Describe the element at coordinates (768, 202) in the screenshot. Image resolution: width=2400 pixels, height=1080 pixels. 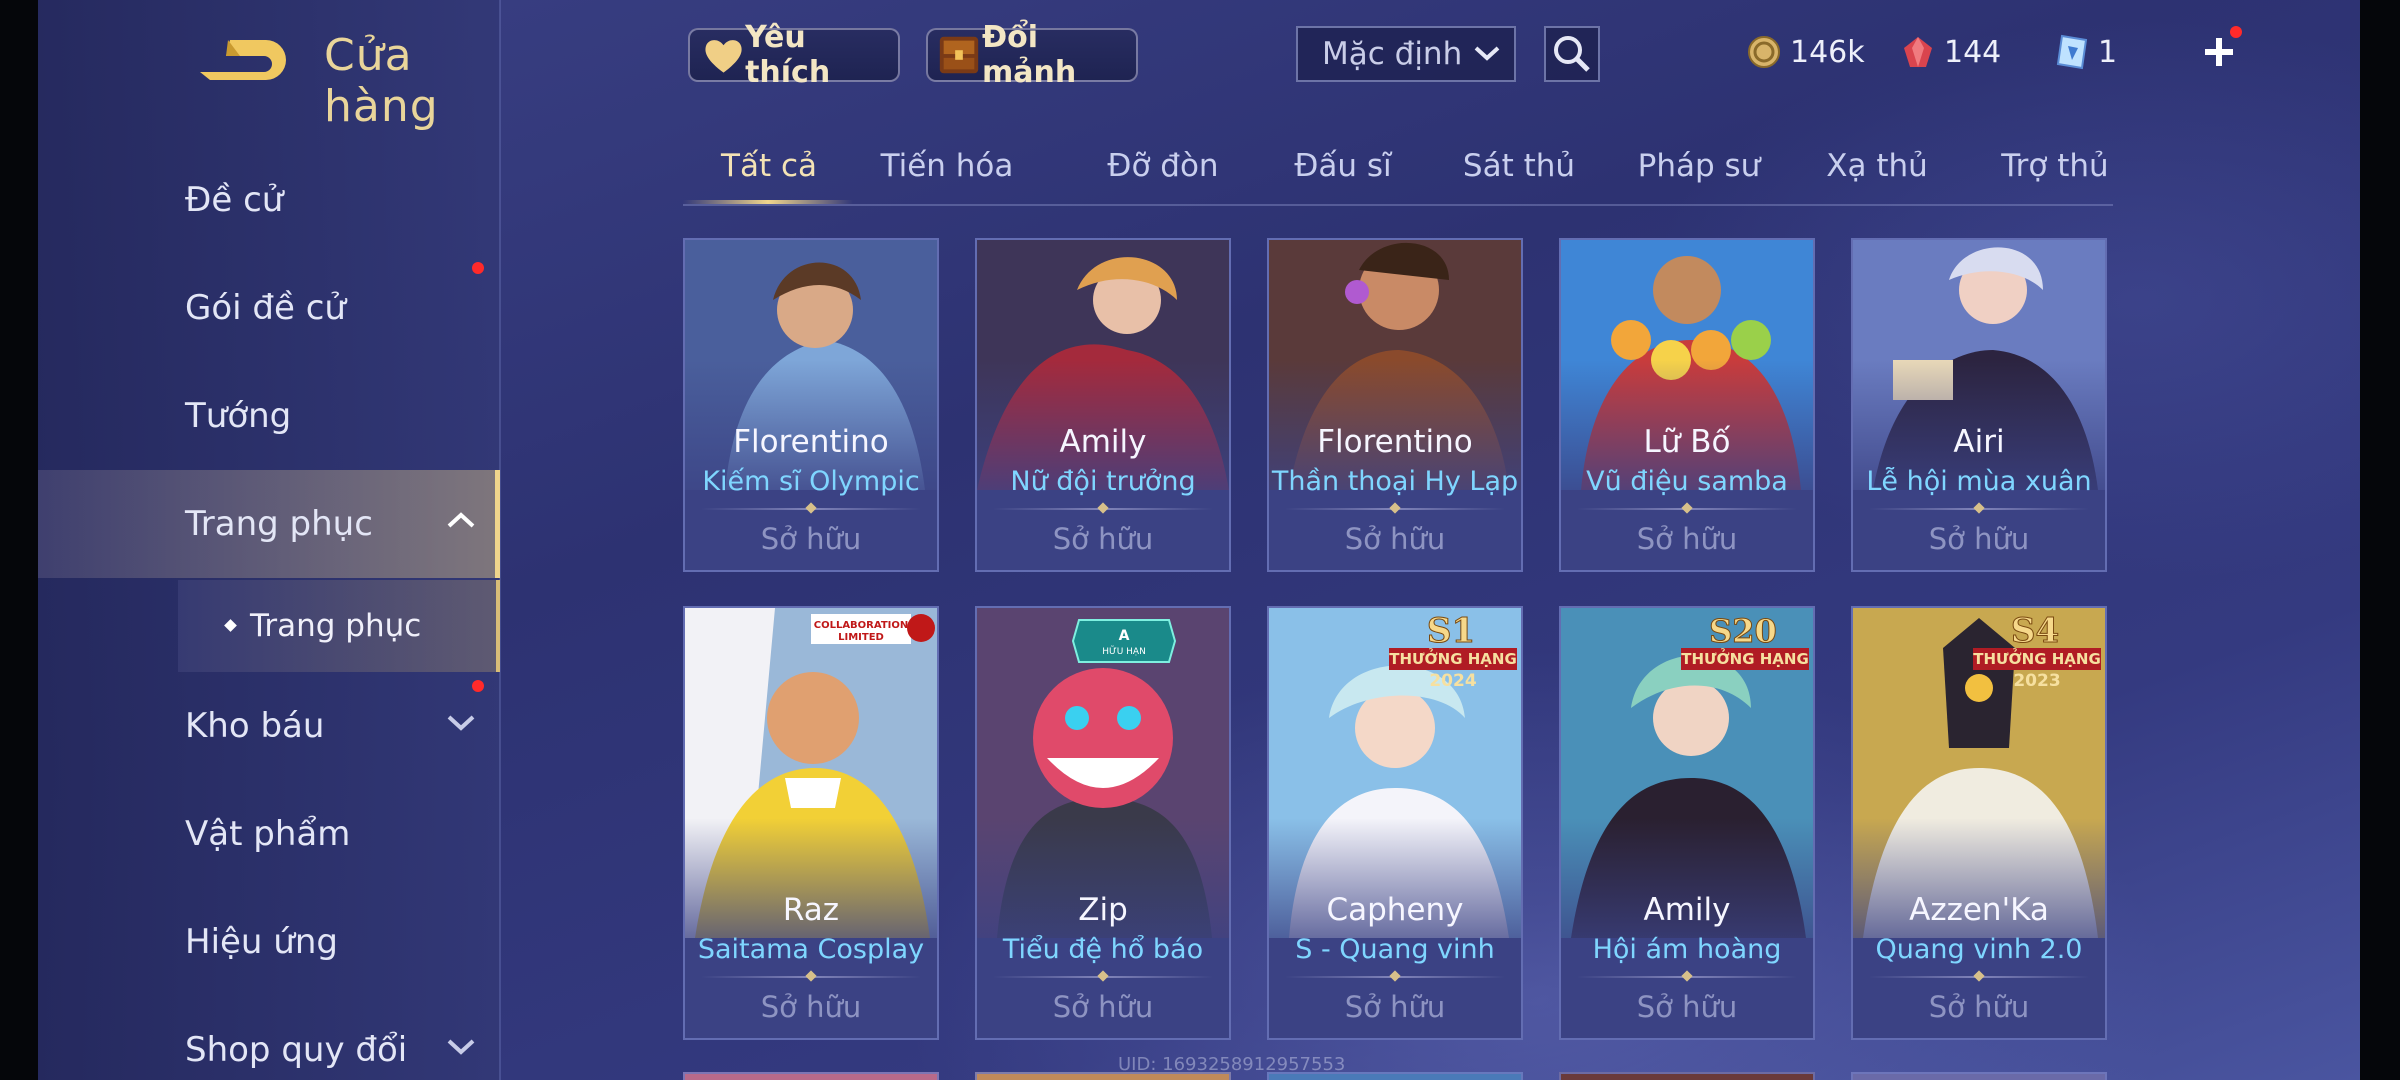
I see `active-tab-indicator` at that location.